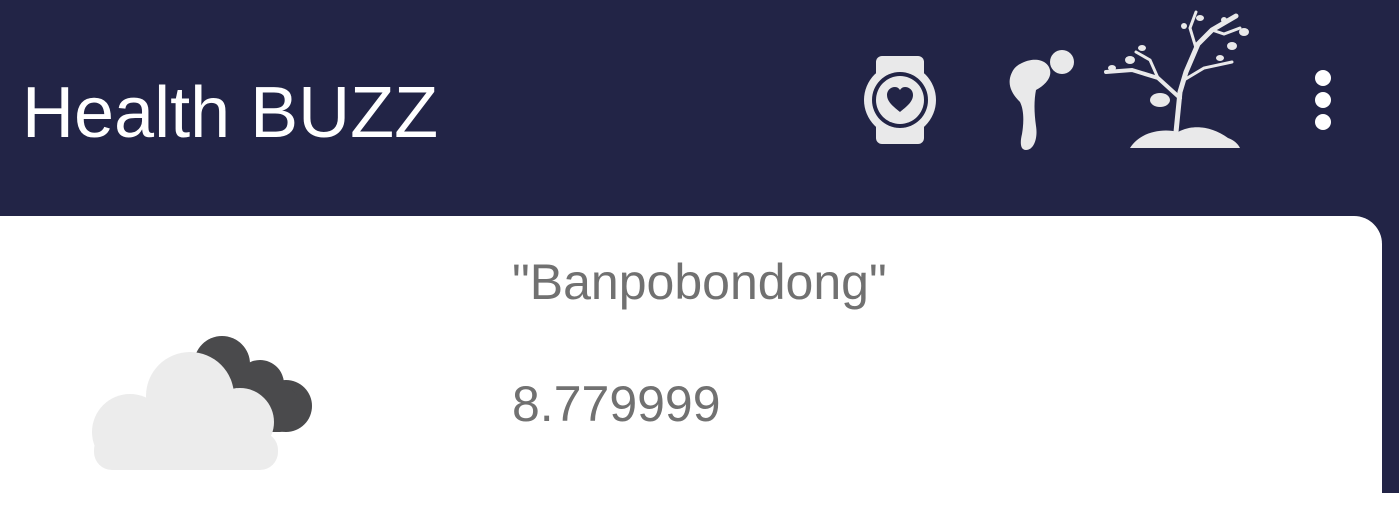 Image resolution: width=1399 pixels, height=516 pixels. I want to click on weather-value: 8.779999, so click(616, 404).